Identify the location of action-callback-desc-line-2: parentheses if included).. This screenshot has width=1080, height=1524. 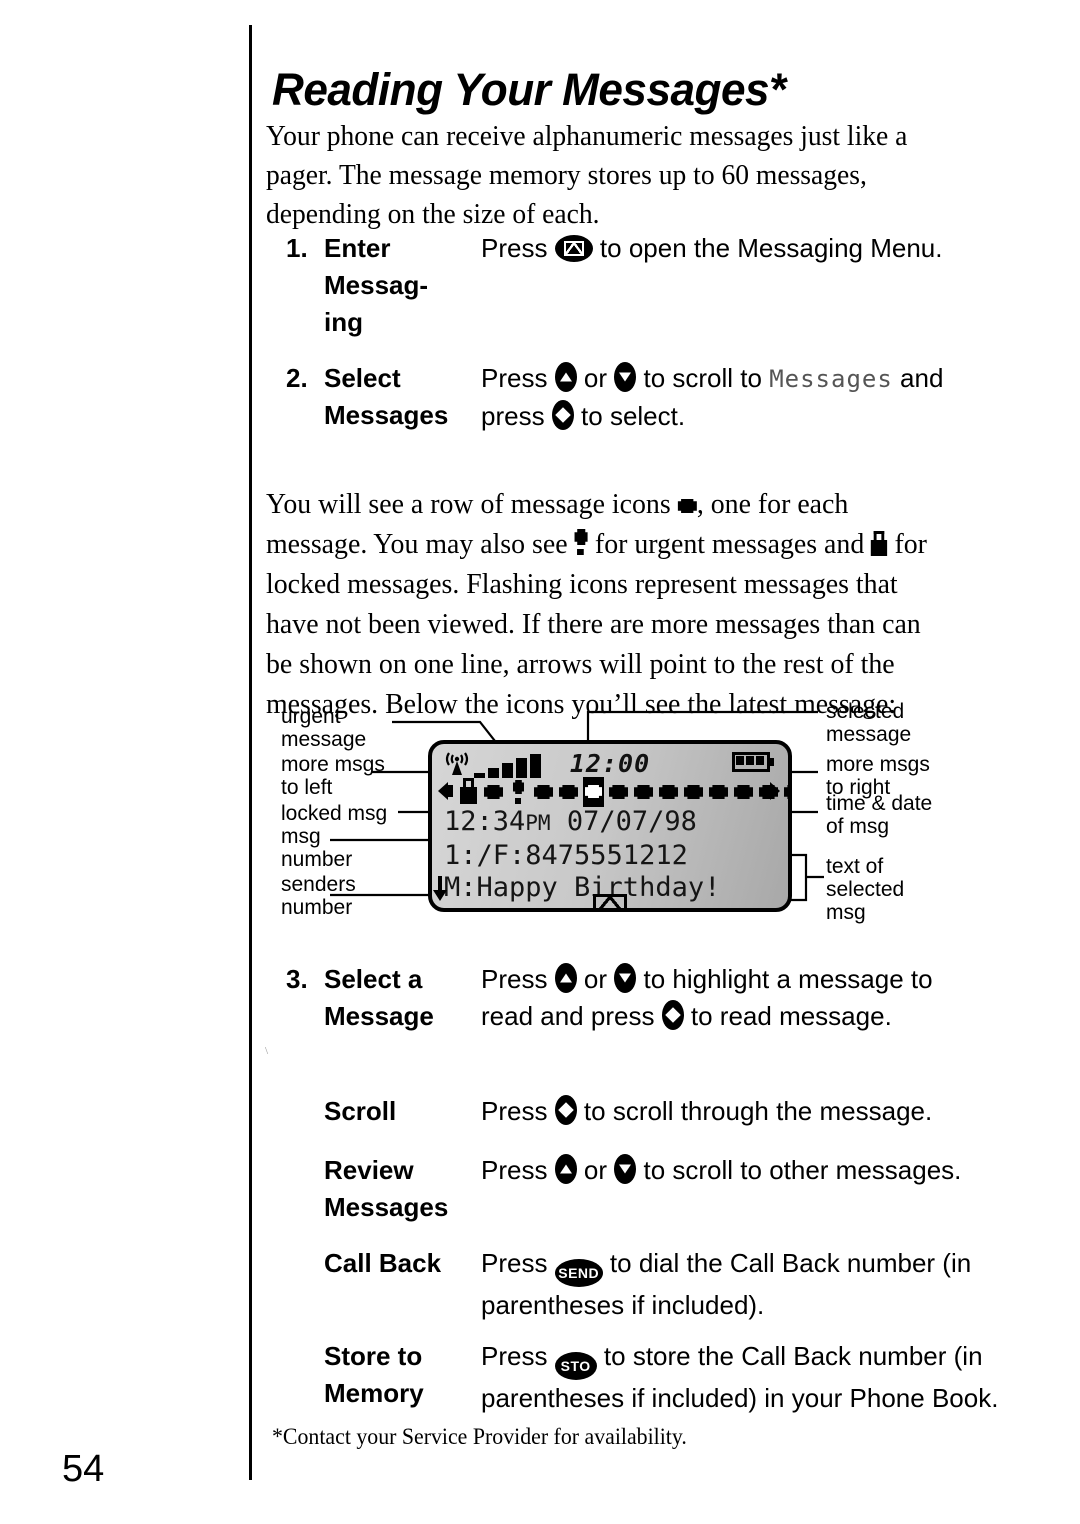
(623, 1305).